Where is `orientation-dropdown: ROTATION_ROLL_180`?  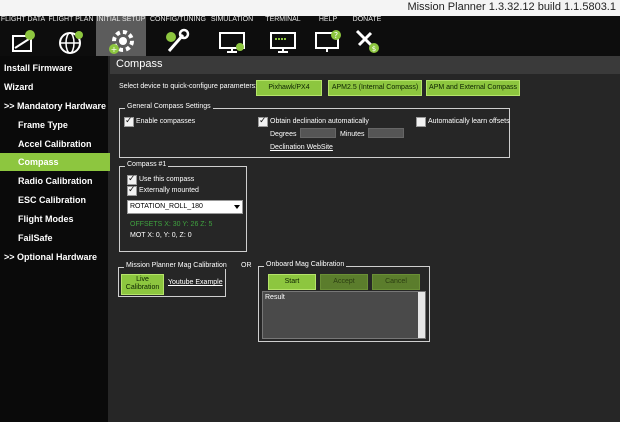
orientation-dropdown: ROTATION_ROLL_180 is located at coordinates (185, 207).